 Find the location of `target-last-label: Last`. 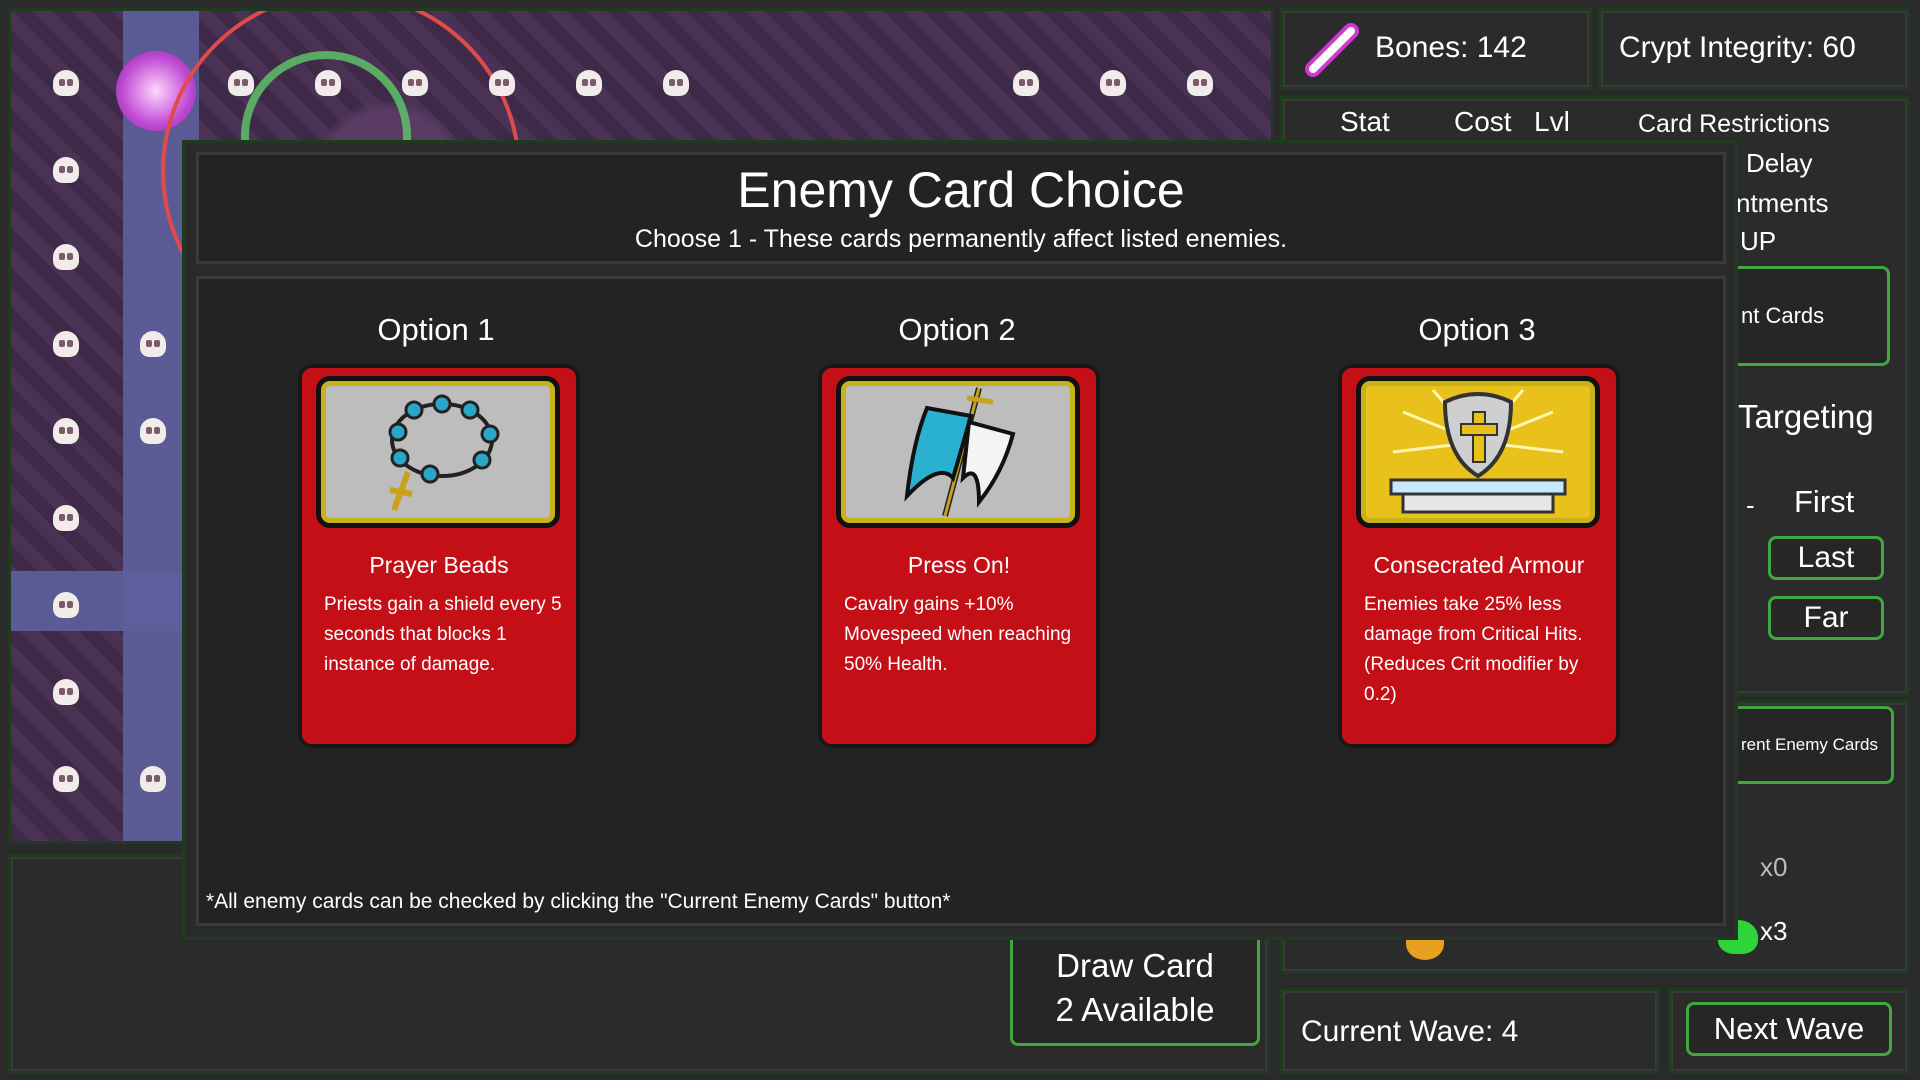

target-last-label: Last is located at coordinates (1826, 557).